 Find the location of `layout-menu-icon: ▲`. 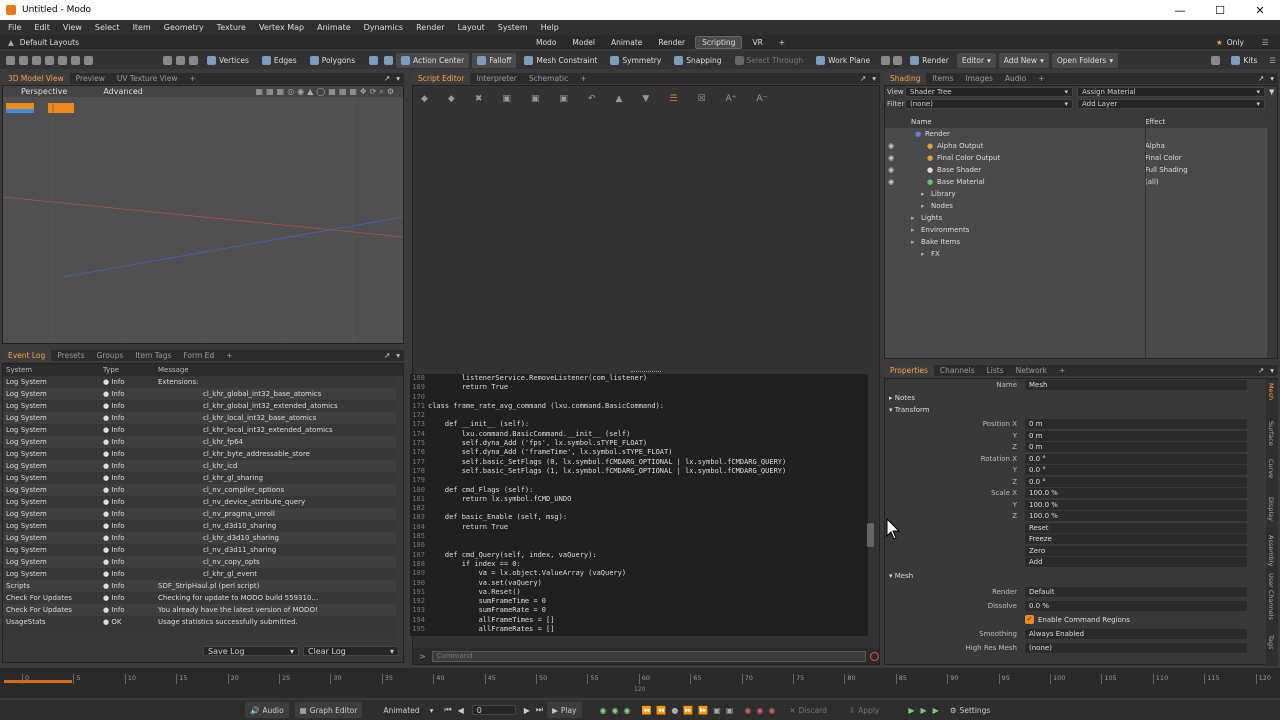

layout-menu-icon: ▲ is located at coordinates (11, 42).